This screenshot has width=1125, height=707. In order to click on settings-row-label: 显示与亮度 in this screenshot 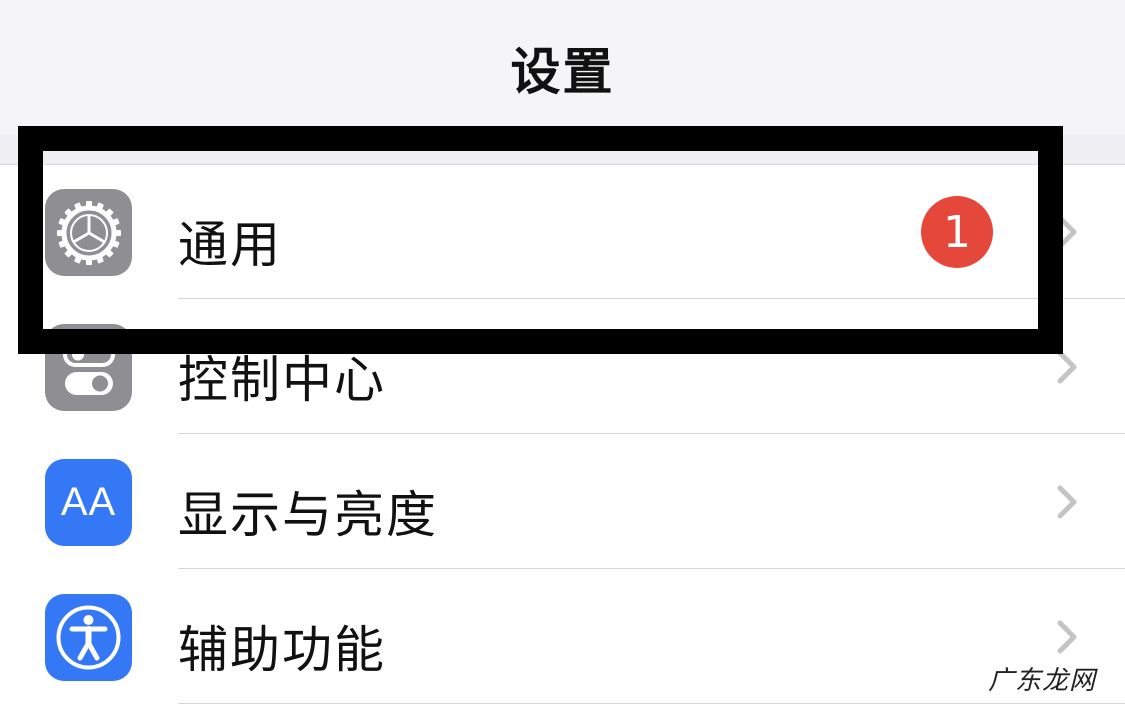, I will do `click(308, 515)`.